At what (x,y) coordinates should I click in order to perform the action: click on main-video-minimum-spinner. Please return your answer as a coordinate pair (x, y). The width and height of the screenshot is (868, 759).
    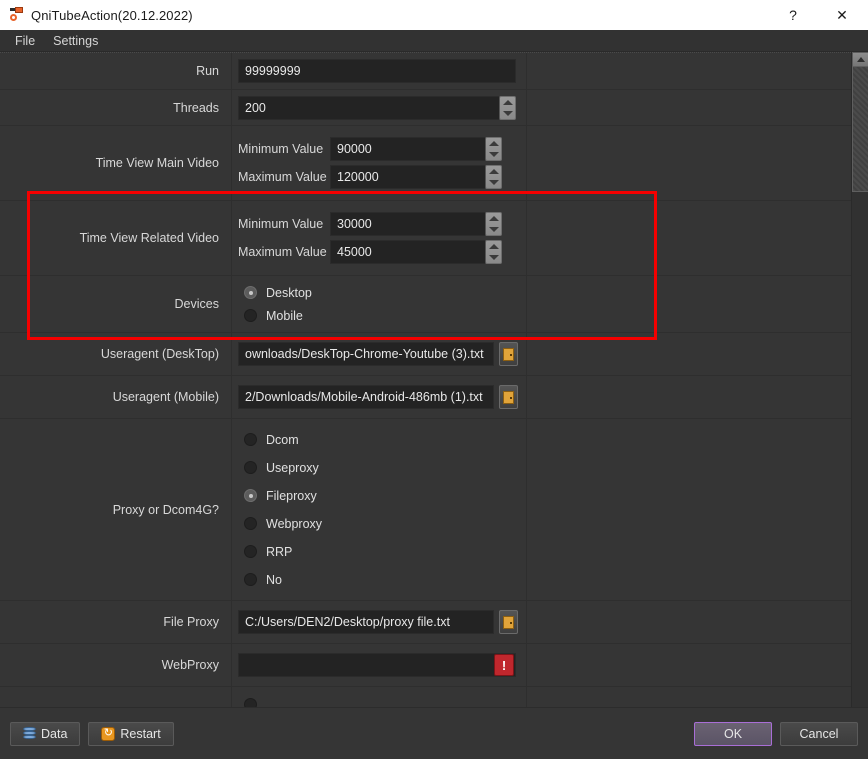
    Looking at the image, I should click on (416, 149).